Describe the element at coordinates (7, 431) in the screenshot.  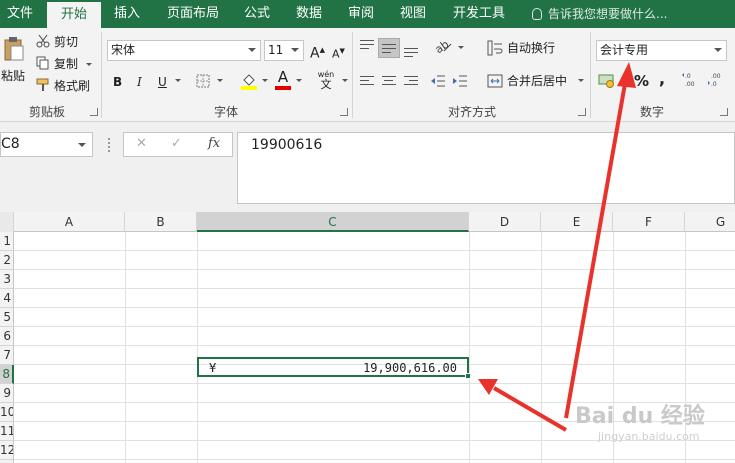
I see `row-header-11: 11` at that location.